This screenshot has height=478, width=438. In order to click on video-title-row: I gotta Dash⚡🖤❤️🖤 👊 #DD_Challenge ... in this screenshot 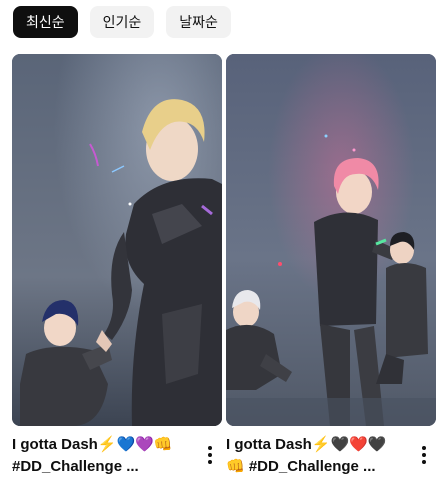, I will do `click(331, 456)`.